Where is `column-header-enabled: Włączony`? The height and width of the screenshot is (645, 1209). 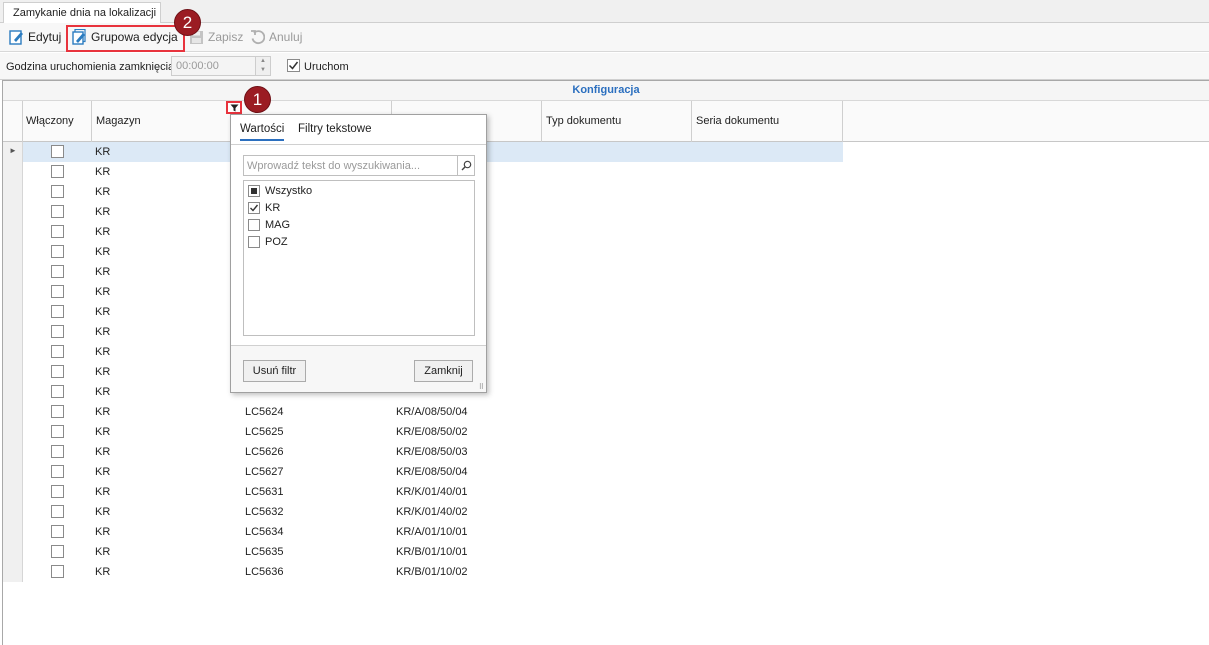 column-header-enabled: Włączony is located at coordinates (57, 121).